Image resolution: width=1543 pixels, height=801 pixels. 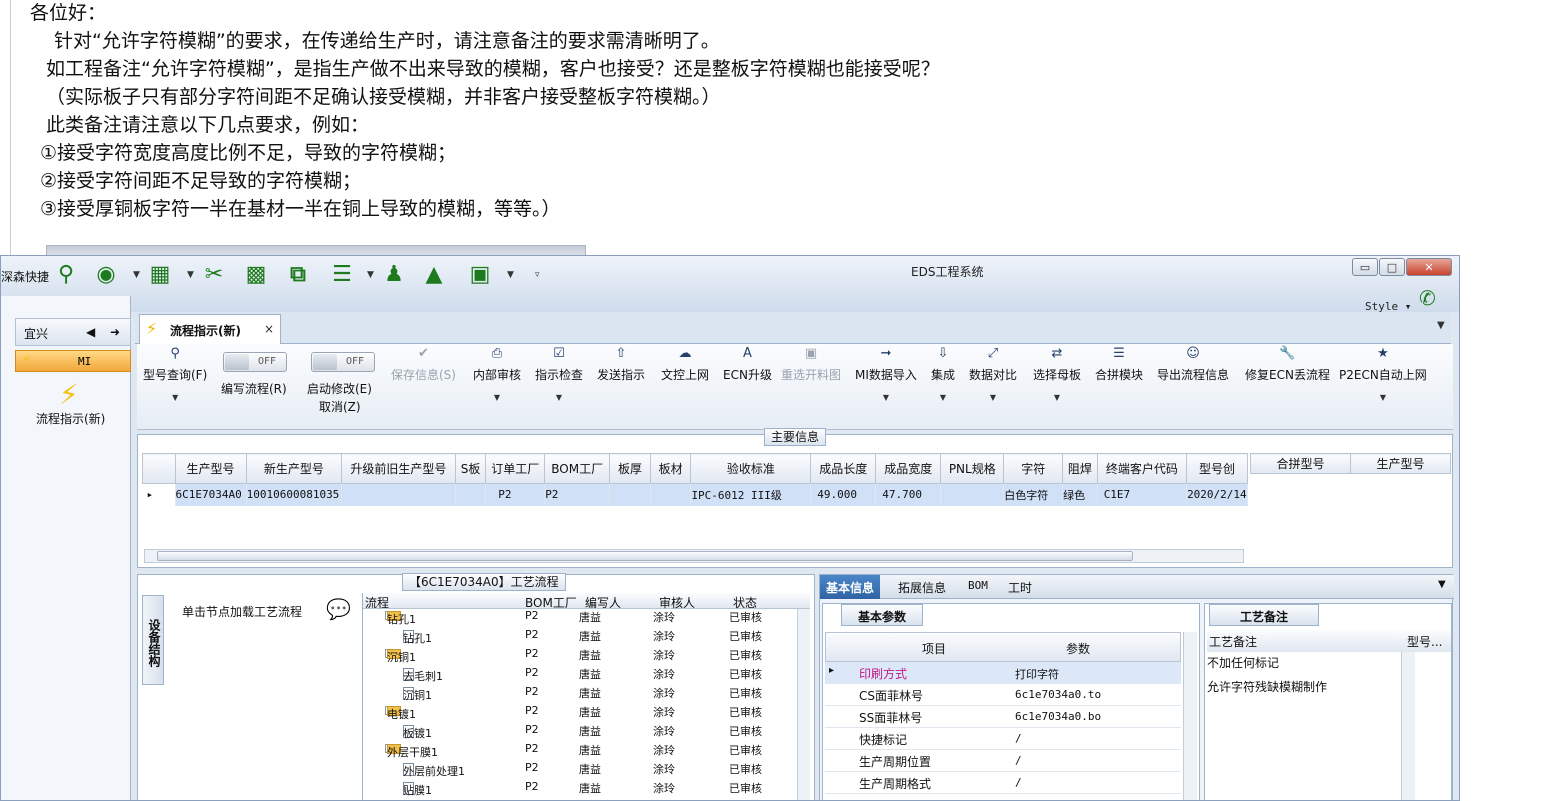 What do you see at coordinates (1037, 674) in the screenshot?
I see `table-cell: 打印字符` at bounding box center [1037, 674].